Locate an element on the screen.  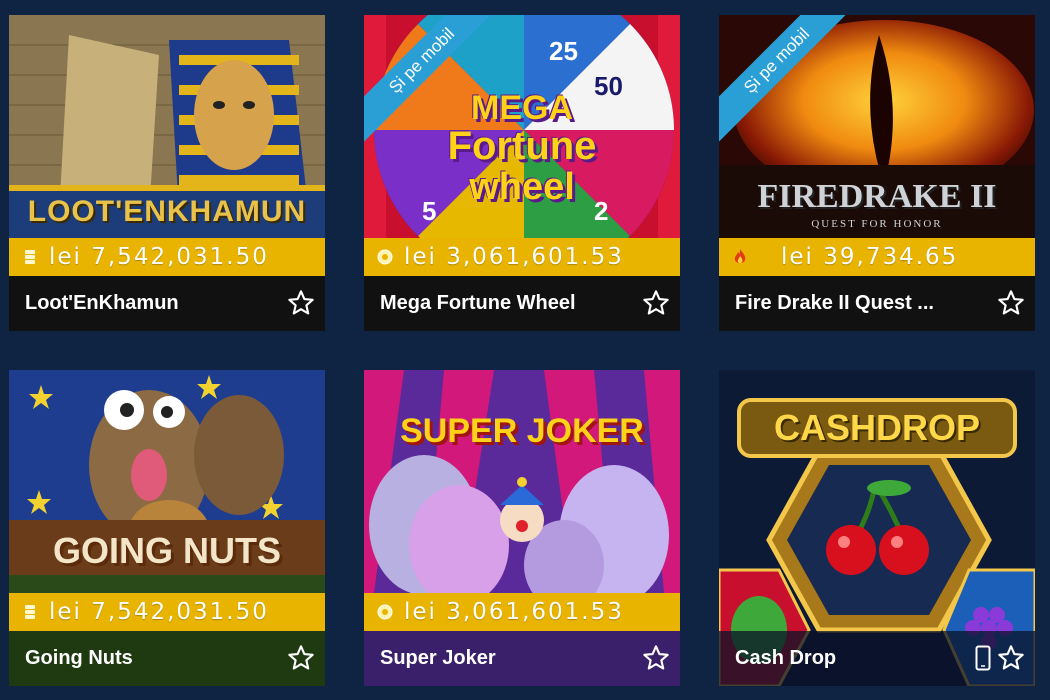
game-tile-going-nuts: GOING NUTS lei 7,542,031.50 Going Nuts is located at coordinates (167, 528).